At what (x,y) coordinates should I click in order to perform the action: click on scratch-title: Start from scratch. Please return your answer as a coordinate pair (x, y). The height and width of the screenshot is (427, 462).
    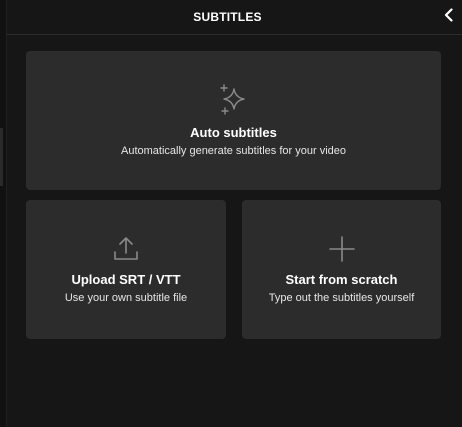
    Looking at the image, I should click on (341, 279).